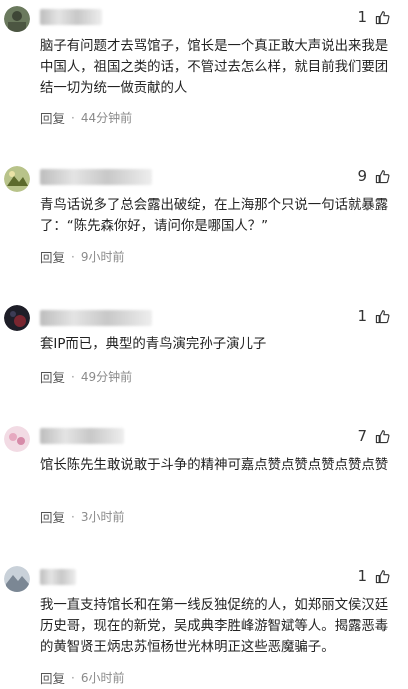 This screenshot has height=689, width=408. What do you see at coordinates (102, 678) in the screenshot?
I see `timestamp: 6小时前` at bounding box center [102, 678].